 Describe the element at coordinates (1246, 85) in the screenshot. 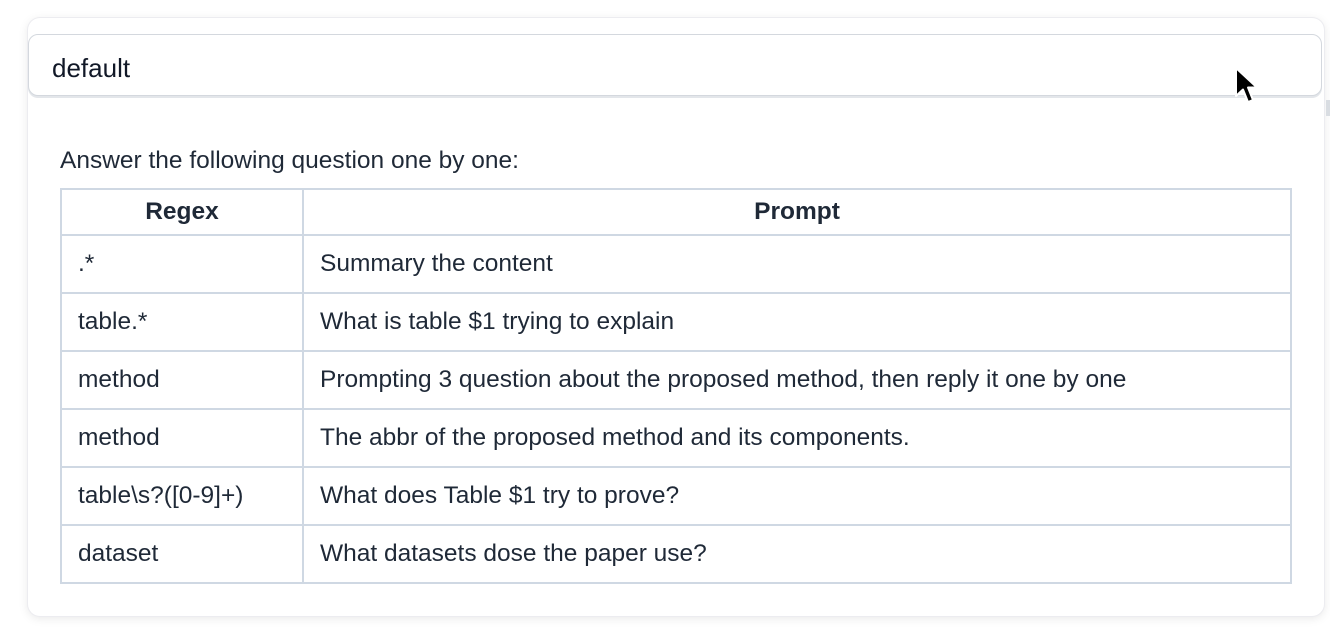

I see `mouse-pointer-icon` at that location.